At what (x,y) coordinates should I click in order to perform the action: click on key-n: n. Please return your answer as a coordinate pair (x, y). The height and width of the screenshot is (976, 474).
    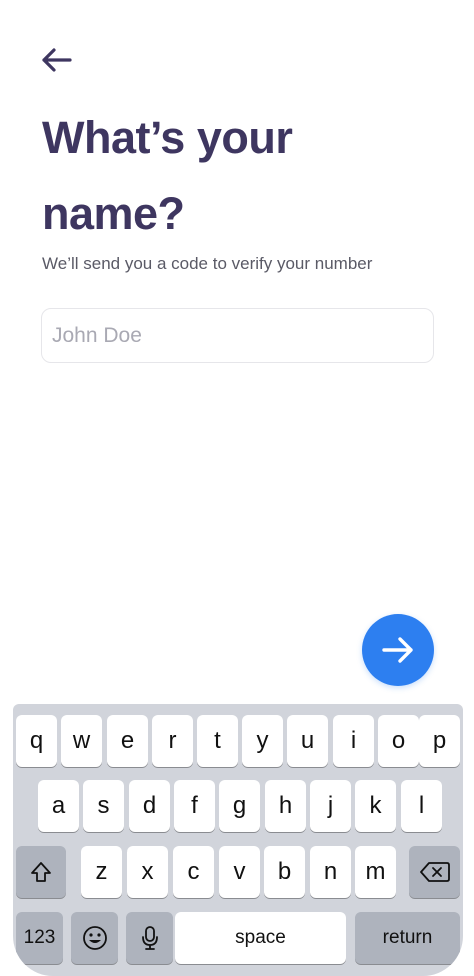
    Looking at the image, I should click on (330, 872).